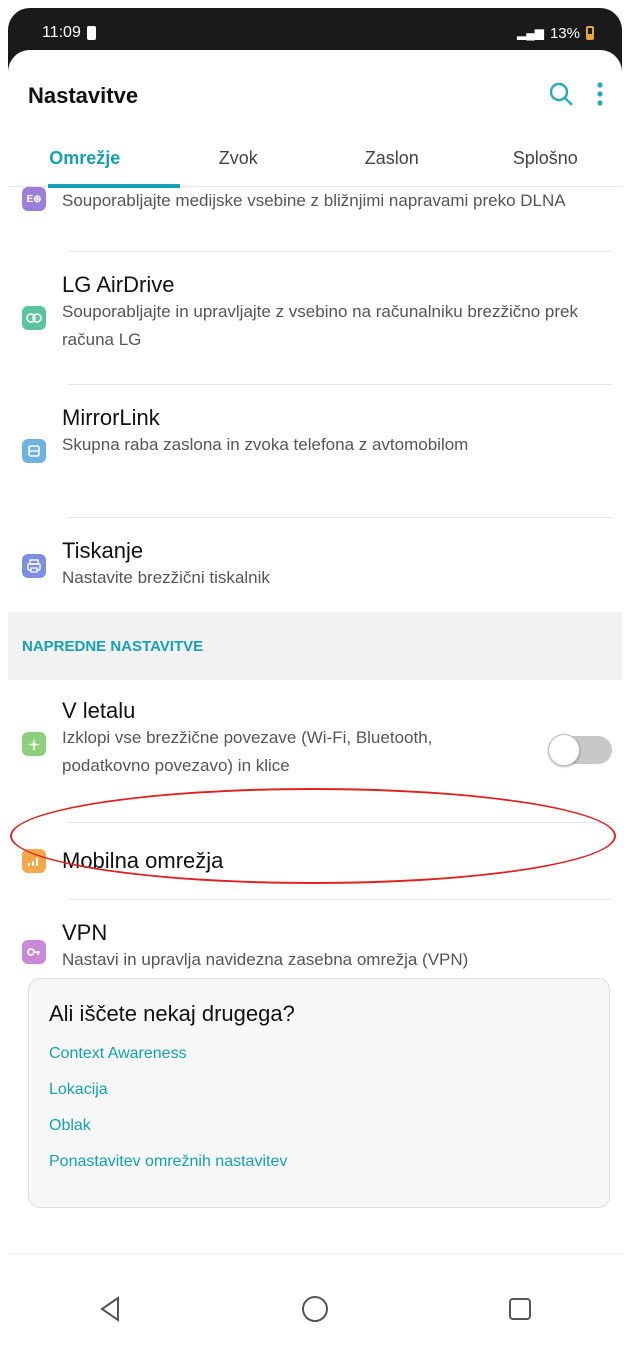 This screenshot has height=1370, width=630. I want to click on navigation-bar, so click(315, 1308).